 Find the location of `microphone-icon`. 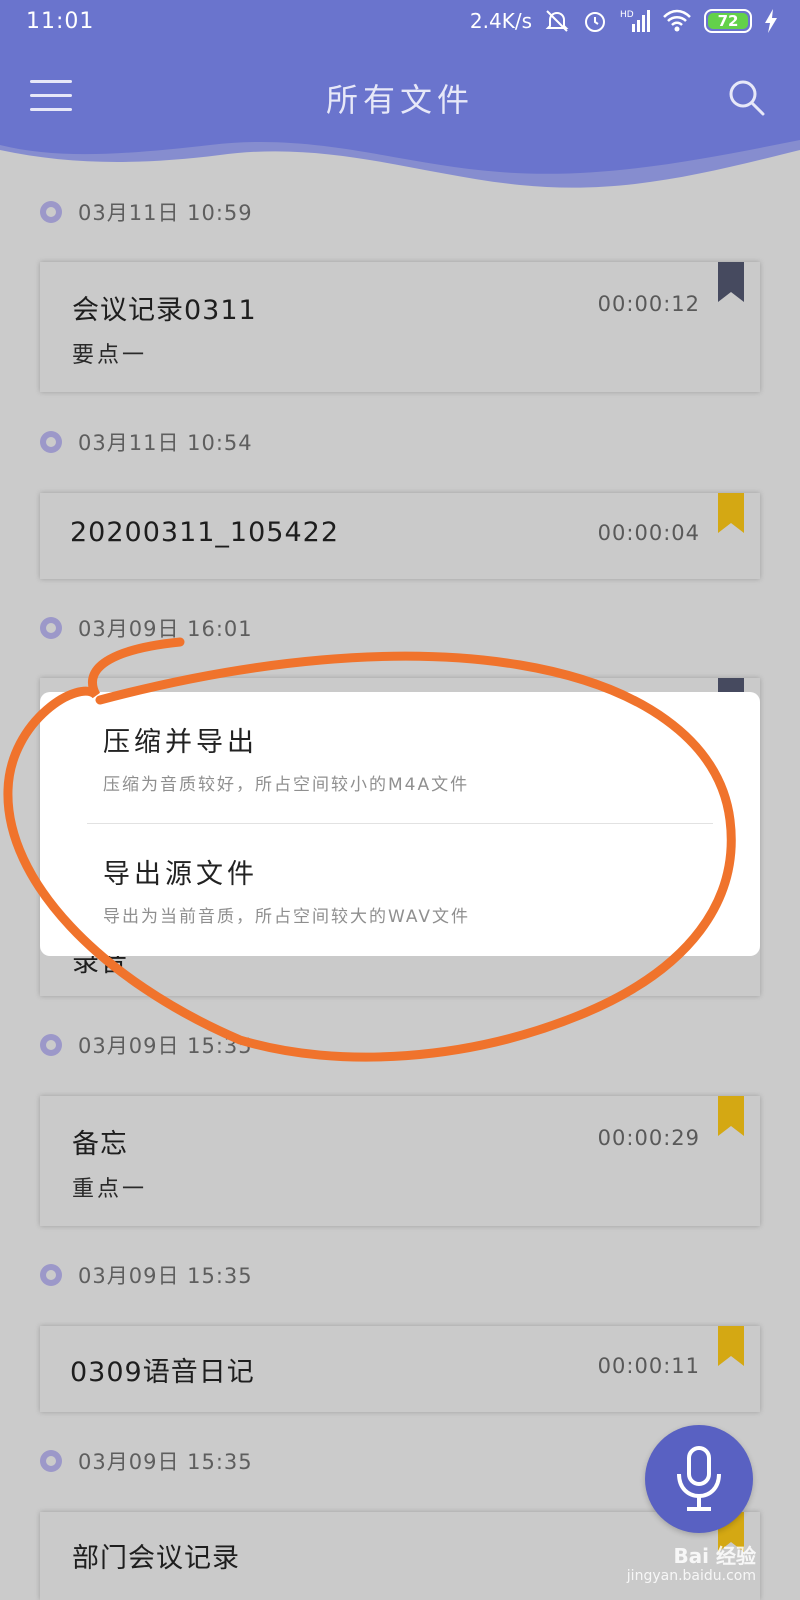

microphone-icon is located at coordinates (699, 1478).